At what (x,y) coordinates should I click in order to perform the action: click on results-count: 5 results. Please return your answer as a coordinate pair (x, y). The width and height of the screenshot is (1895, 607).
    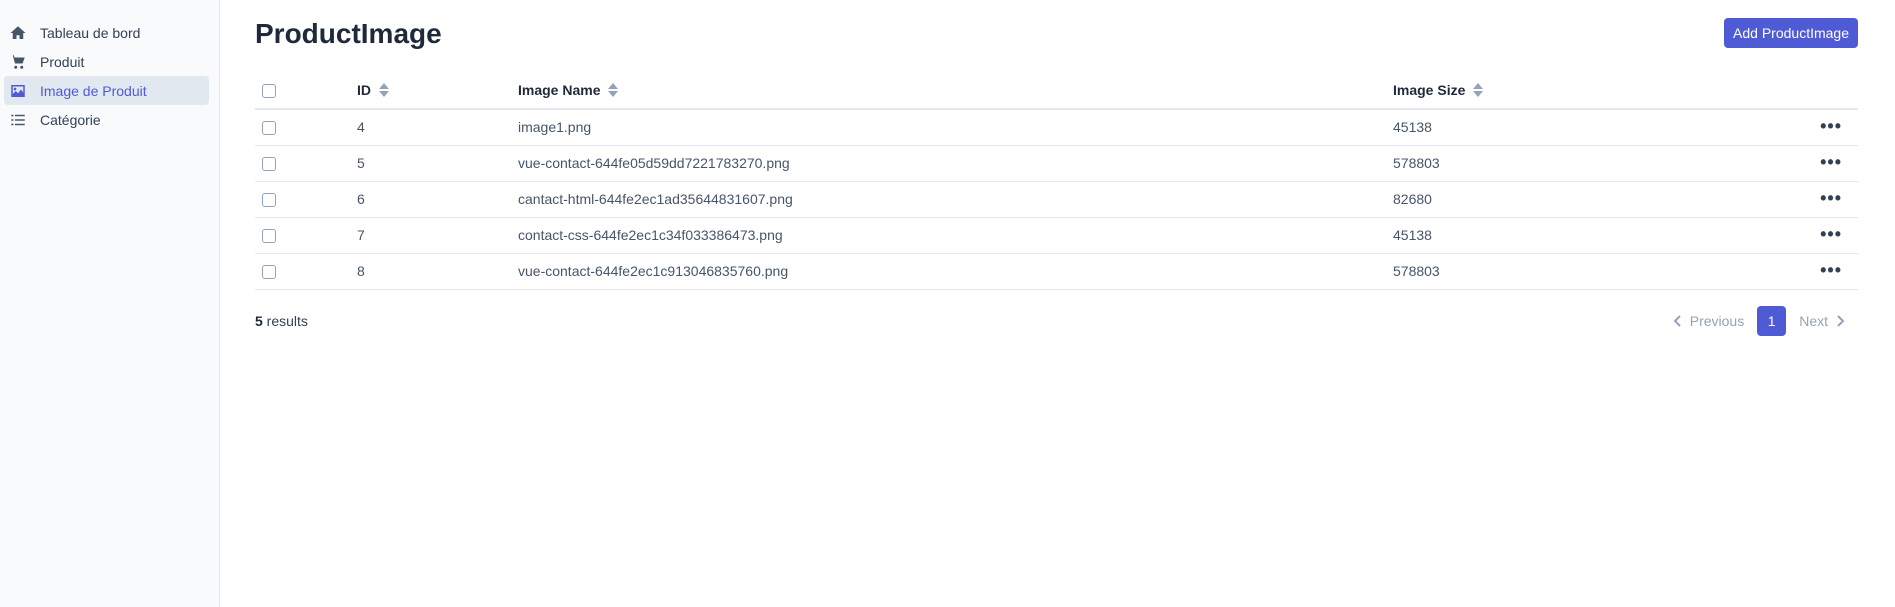
    Looking at the image, I should click on (281, 321).